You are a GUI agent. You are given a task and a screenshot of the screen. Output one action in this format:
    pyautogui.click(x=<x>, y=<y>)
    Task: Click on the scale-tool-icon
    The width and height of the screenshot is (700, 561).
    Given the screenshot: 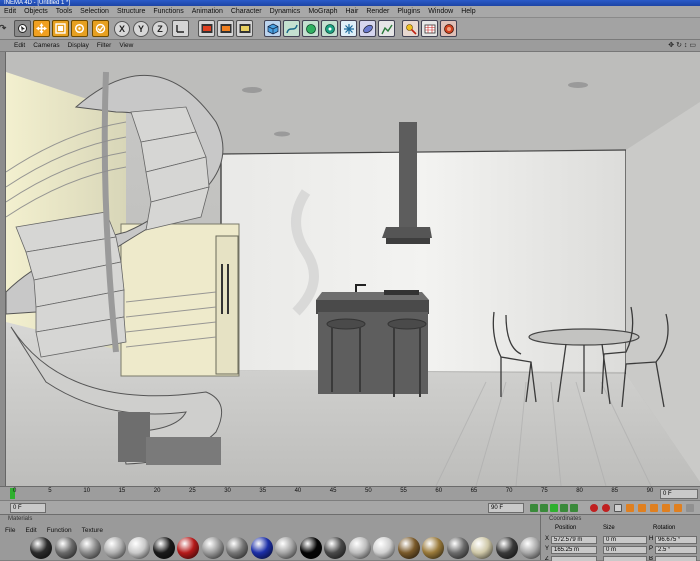 What is the action you would take?
    pyautogui.click(x=60, y=28)
    